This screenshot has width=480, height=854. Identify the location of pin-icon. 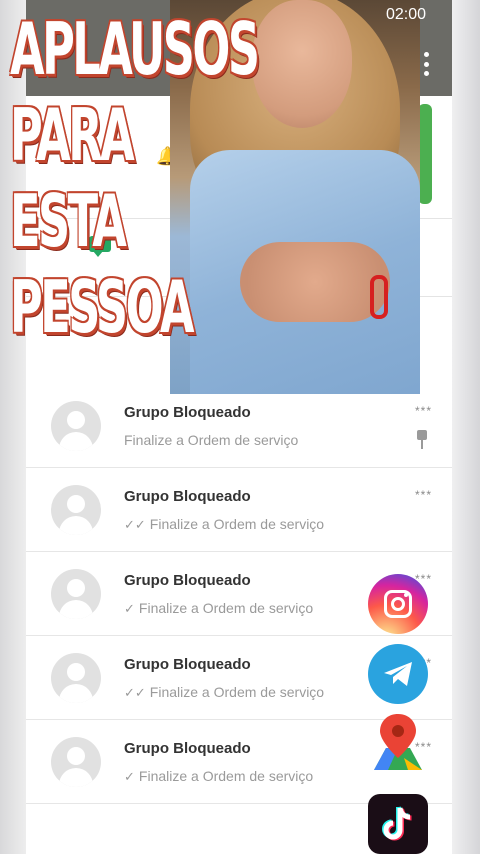
(422, 440).